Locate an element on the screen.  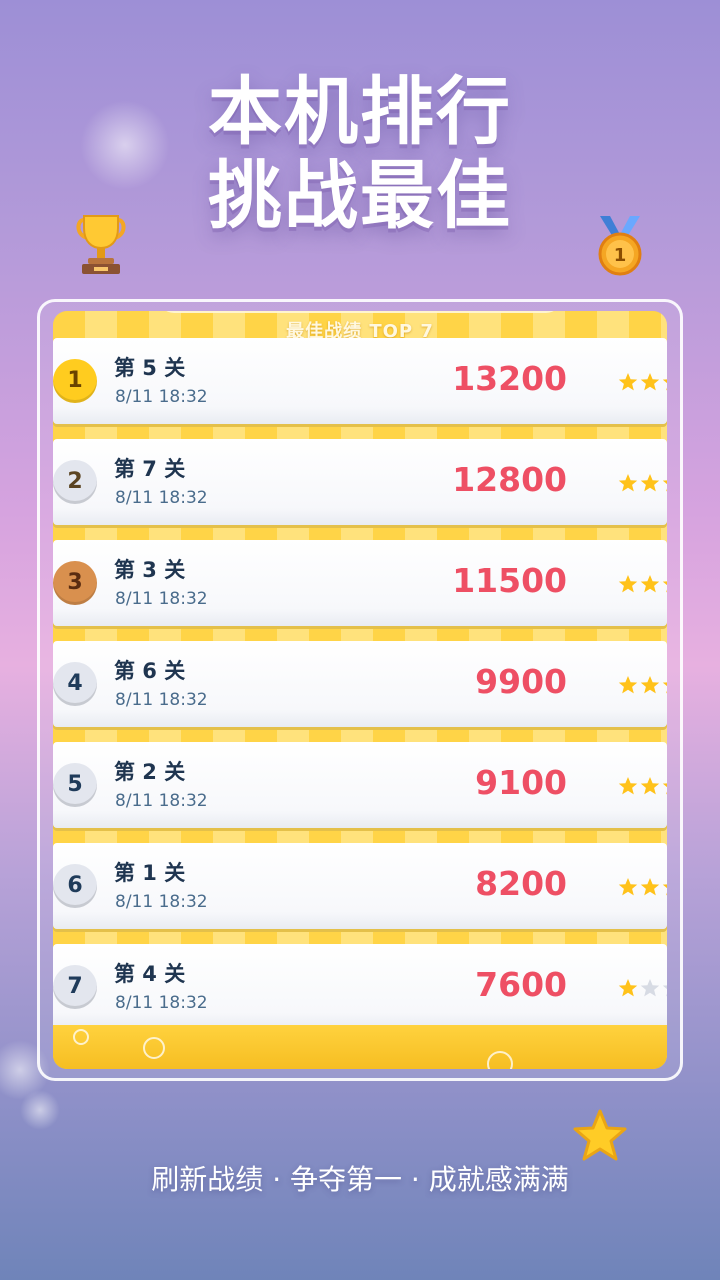
tagline: 刷新战绩 · 争夺第一 · 成就感满满 is located at coordinates (360, 1179).